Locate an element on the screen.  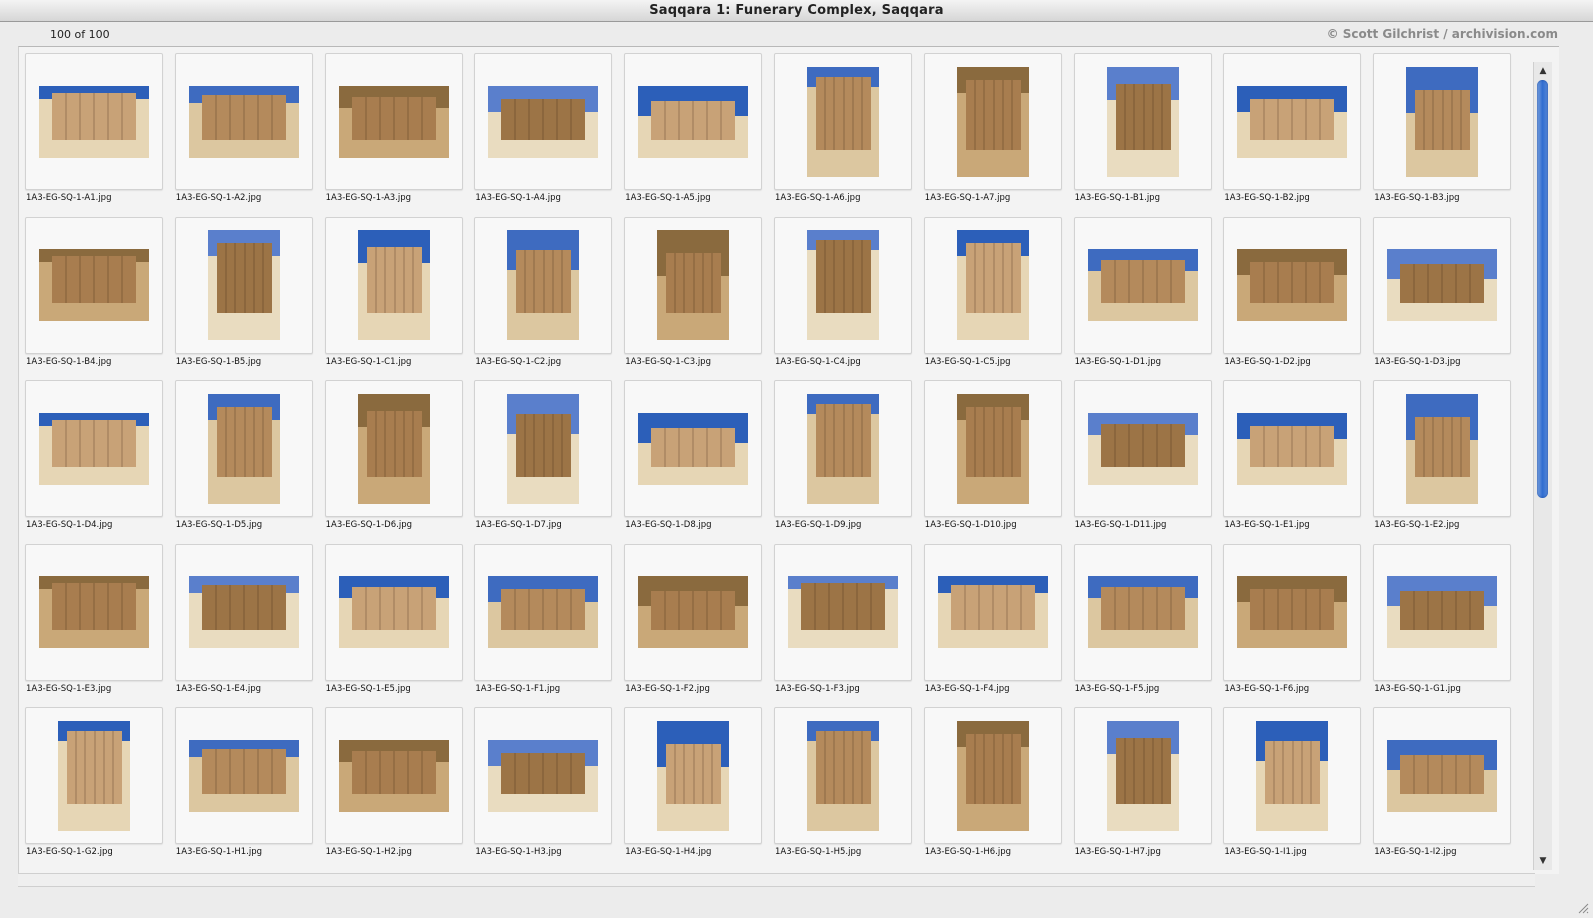
thumbnail-cell: 1A3-EG-SQ-1-B2.jpg is located at coordinates (1292, 128).